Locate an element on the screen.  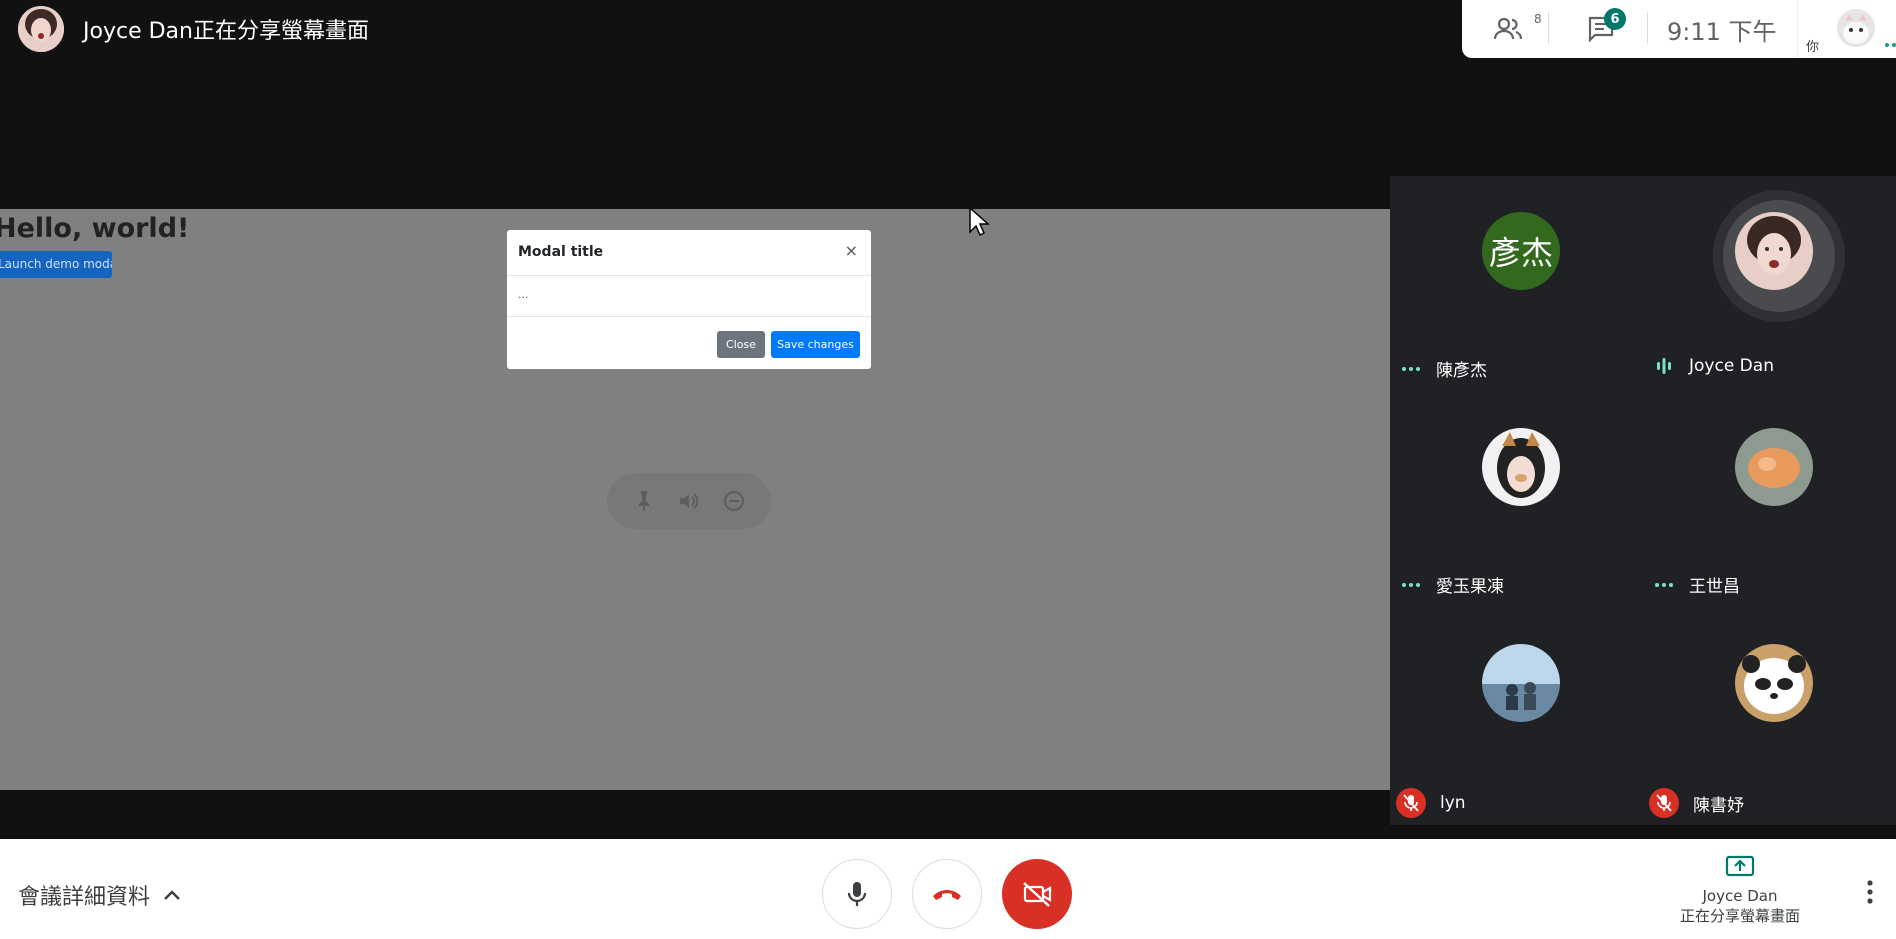
modal-title: Modal title is located at coordinates (561, 252).